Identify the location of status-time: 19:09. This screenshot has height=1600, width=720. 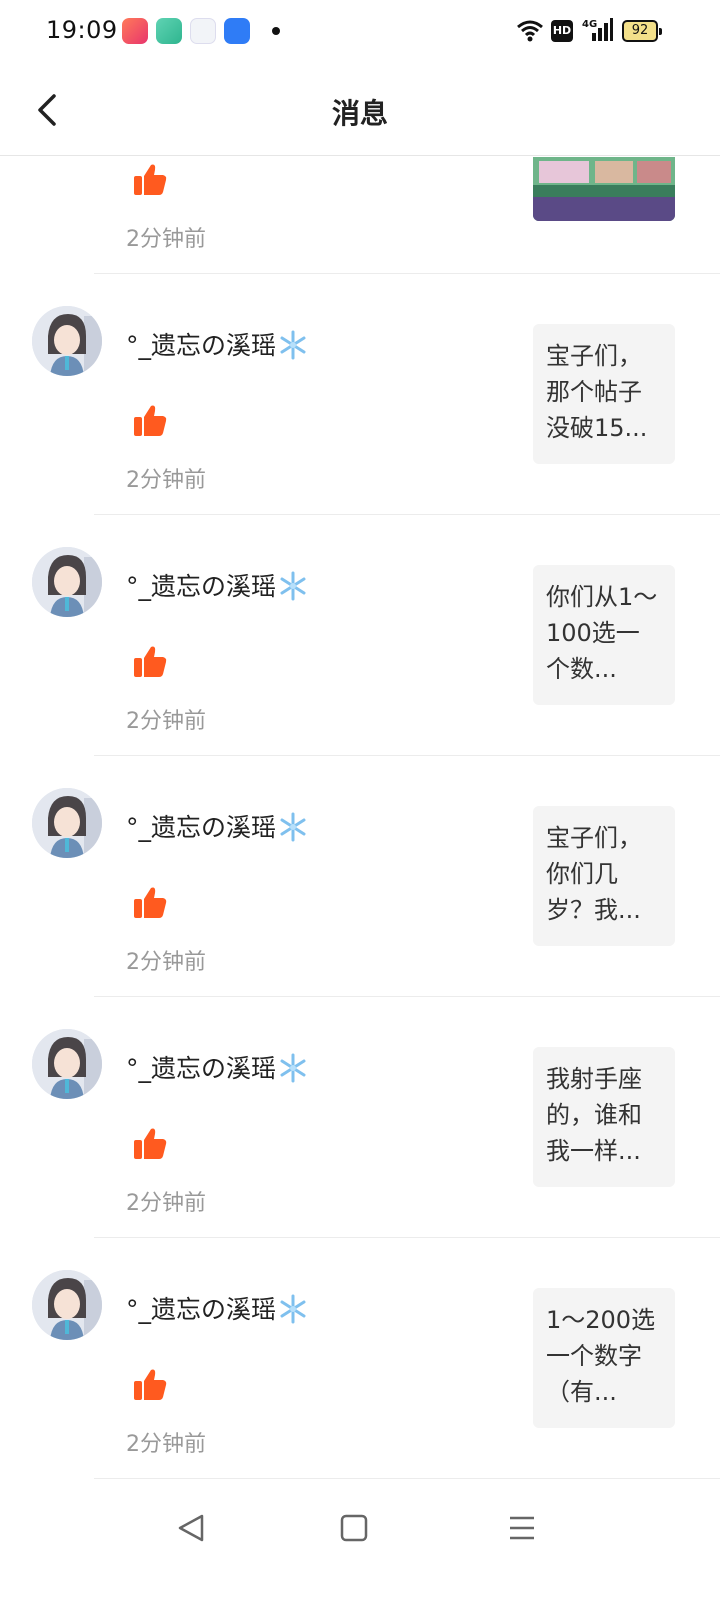
(82, 30).